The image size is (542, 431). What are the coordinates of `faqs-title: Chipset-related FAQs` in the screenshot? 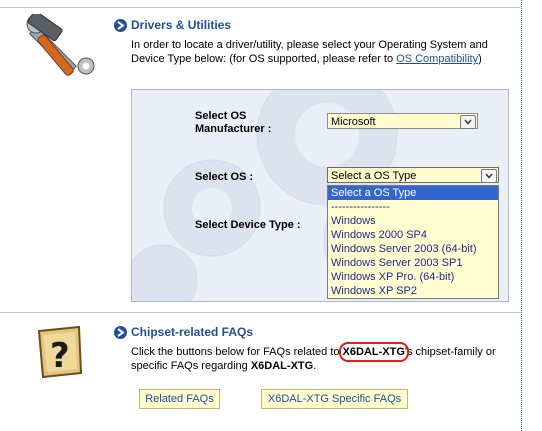 It's located at (192, 332).